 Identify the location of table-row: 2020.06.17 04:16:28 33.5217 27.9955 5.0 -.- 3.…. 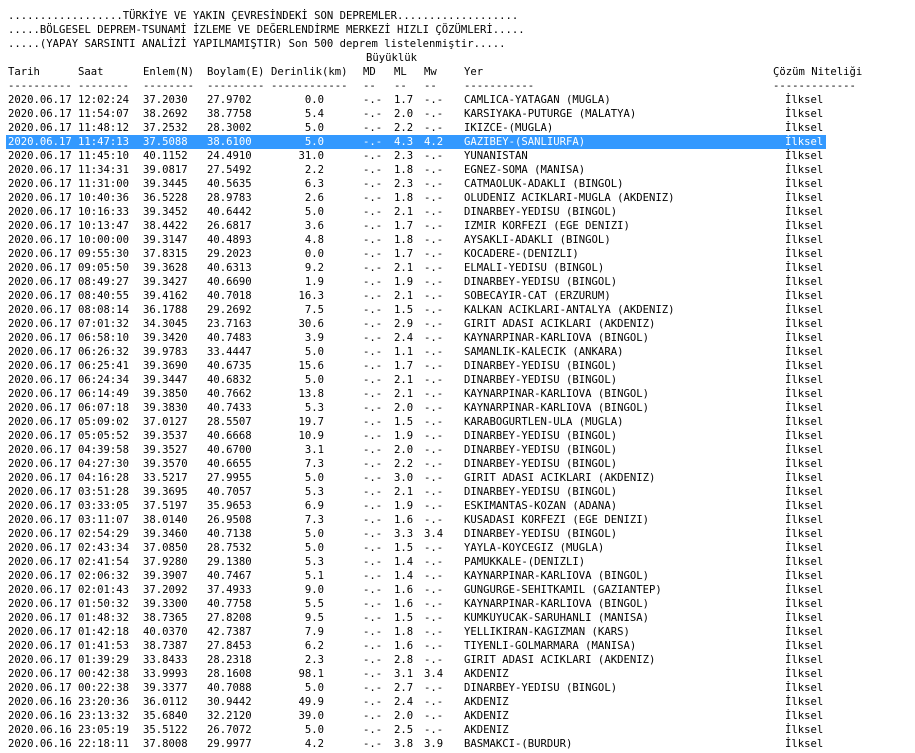
(457, 478).